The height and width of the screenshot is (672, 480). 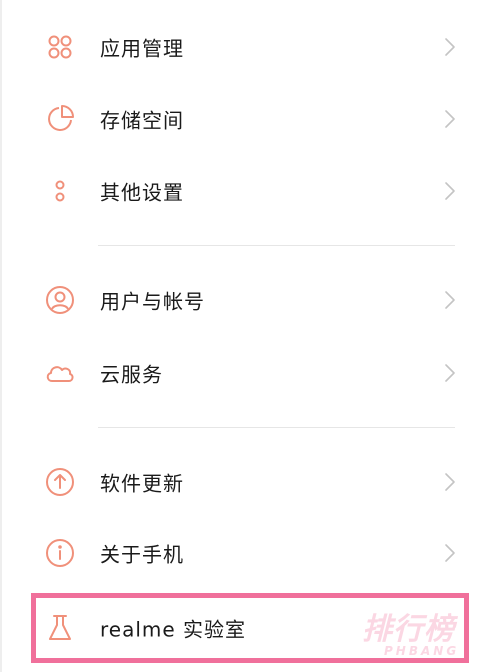 What do you see at coordinates (173, 629) in the screenshot?
I see `settings-item-label: realme 实验室` at bounding box center [173, 629].